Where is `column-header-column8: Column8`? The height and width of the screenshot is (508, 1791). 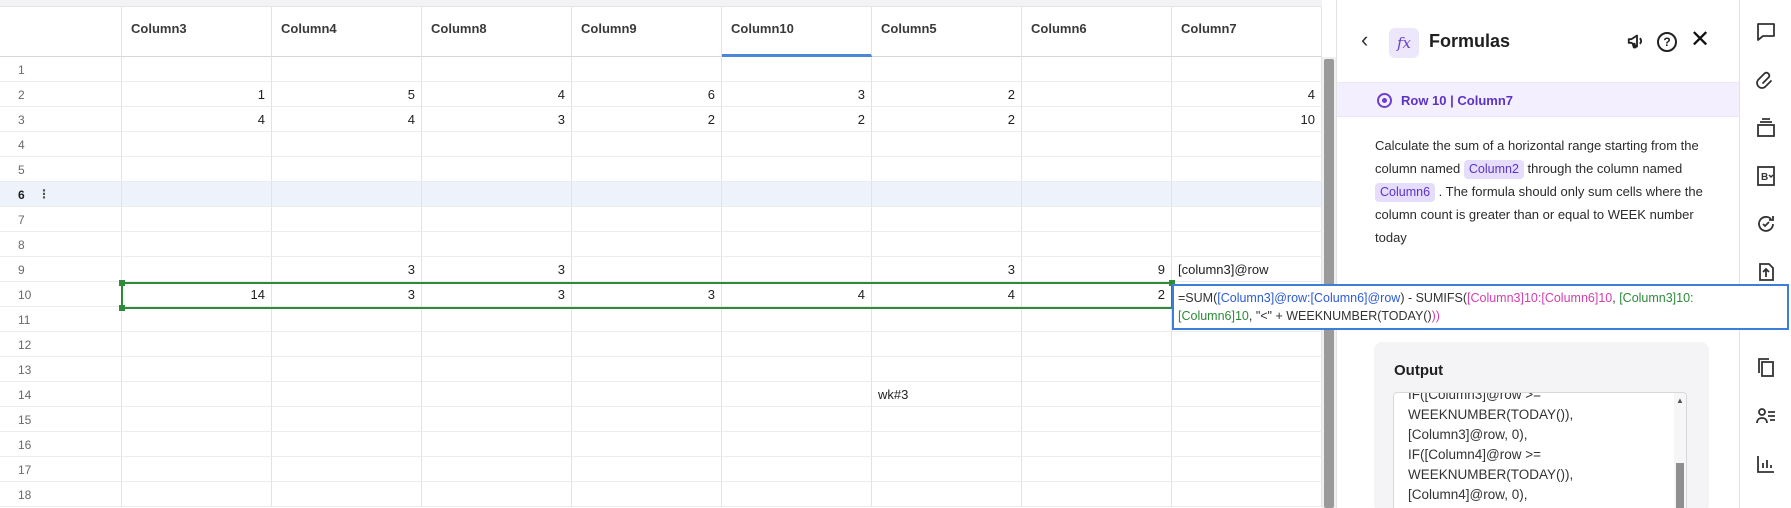
column-header-column8: Column8 is located at coordinates (497, 32).